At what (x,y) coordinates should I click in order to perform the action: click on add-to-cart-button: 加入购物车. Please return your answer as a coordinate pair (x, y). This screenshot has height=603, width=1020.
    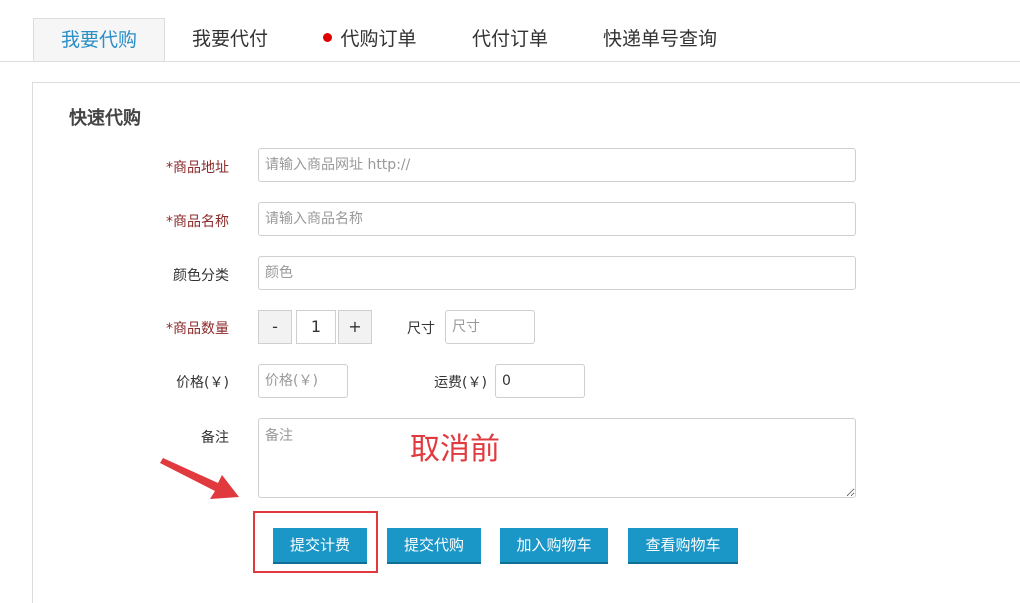
    Looking at the image, I should click on (554, 545).